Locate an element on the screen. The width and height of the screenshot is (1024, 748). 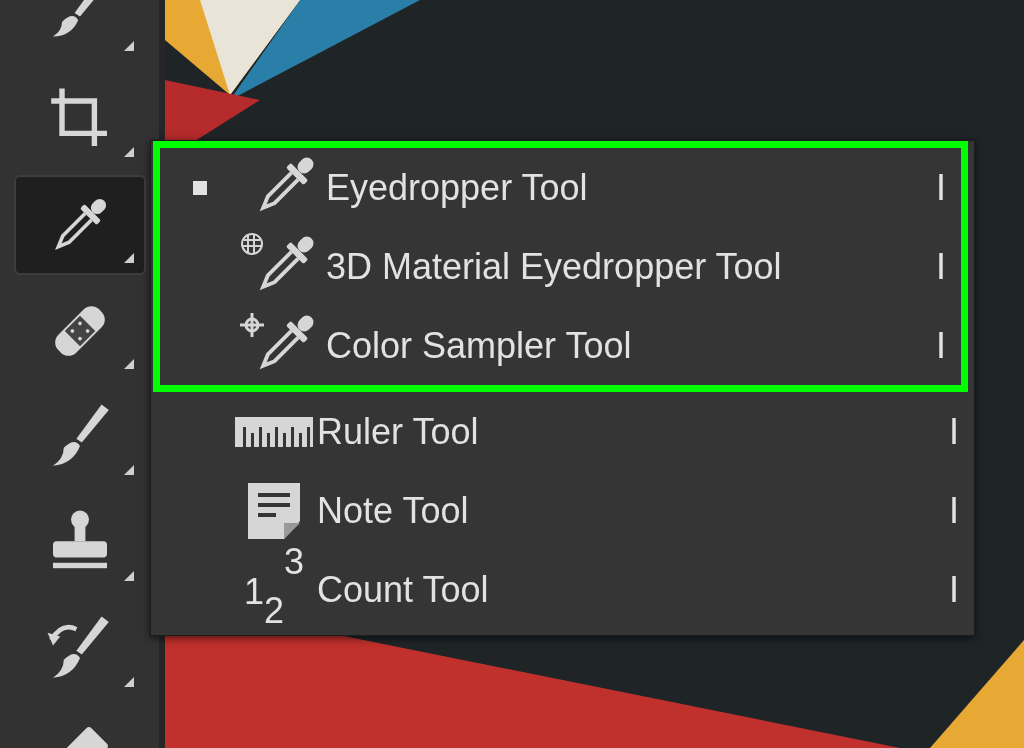
menu-item: 3D Material Eyedropper Tool I is located at coordinates (560, 266).